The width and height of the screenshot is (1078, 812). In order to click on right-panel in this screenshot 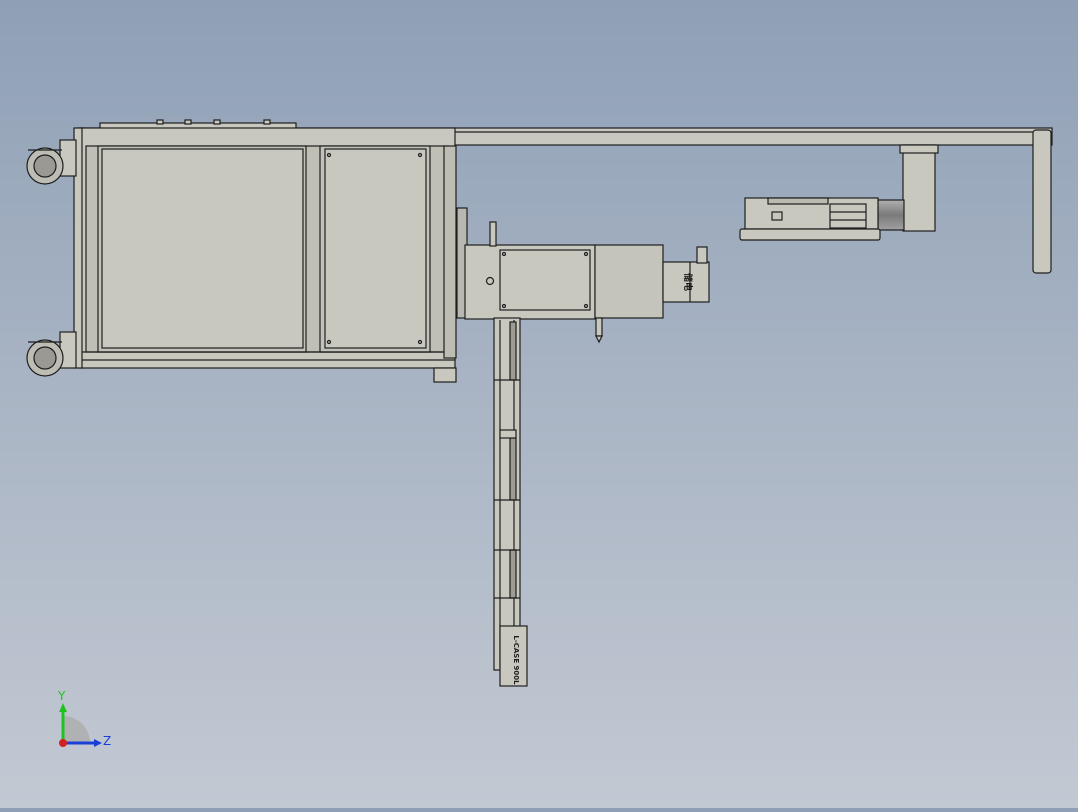, I will do `click(375, 248)`.